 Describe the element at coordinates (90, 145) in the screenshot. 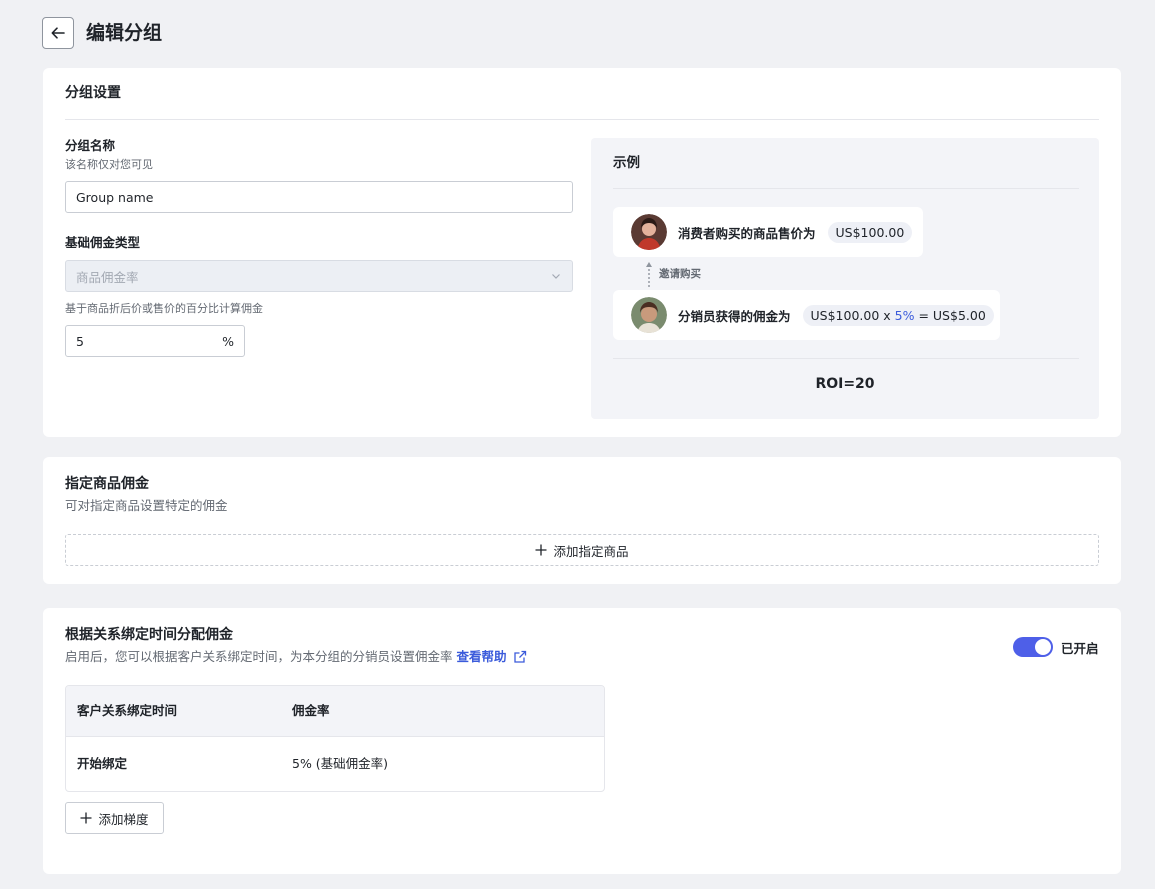

I see `group-name-label: 分组名称` at that location.